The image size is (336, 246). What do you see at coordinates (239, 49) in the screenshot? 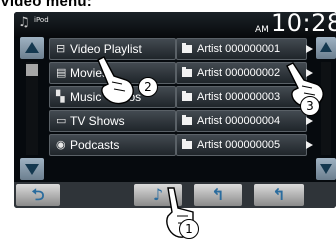
I see `artist-label: Artist 000000001` at bounding box center [239, 49].